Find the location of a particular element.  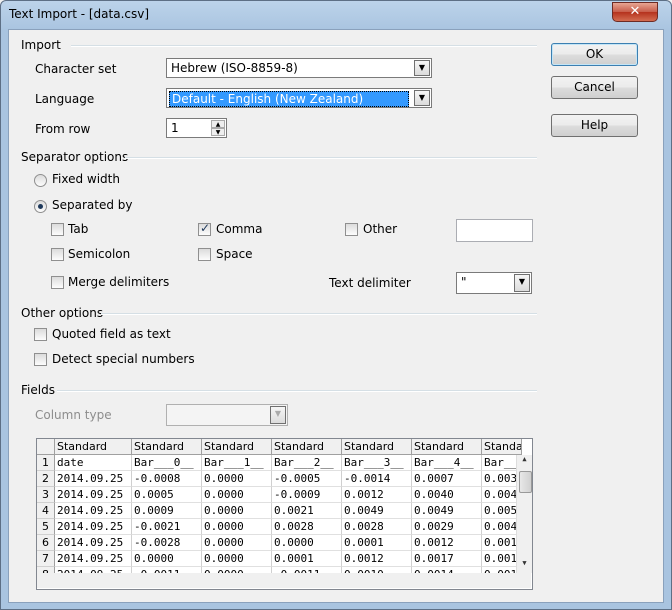

comma-checkbox is located at coordinates (204, 228).